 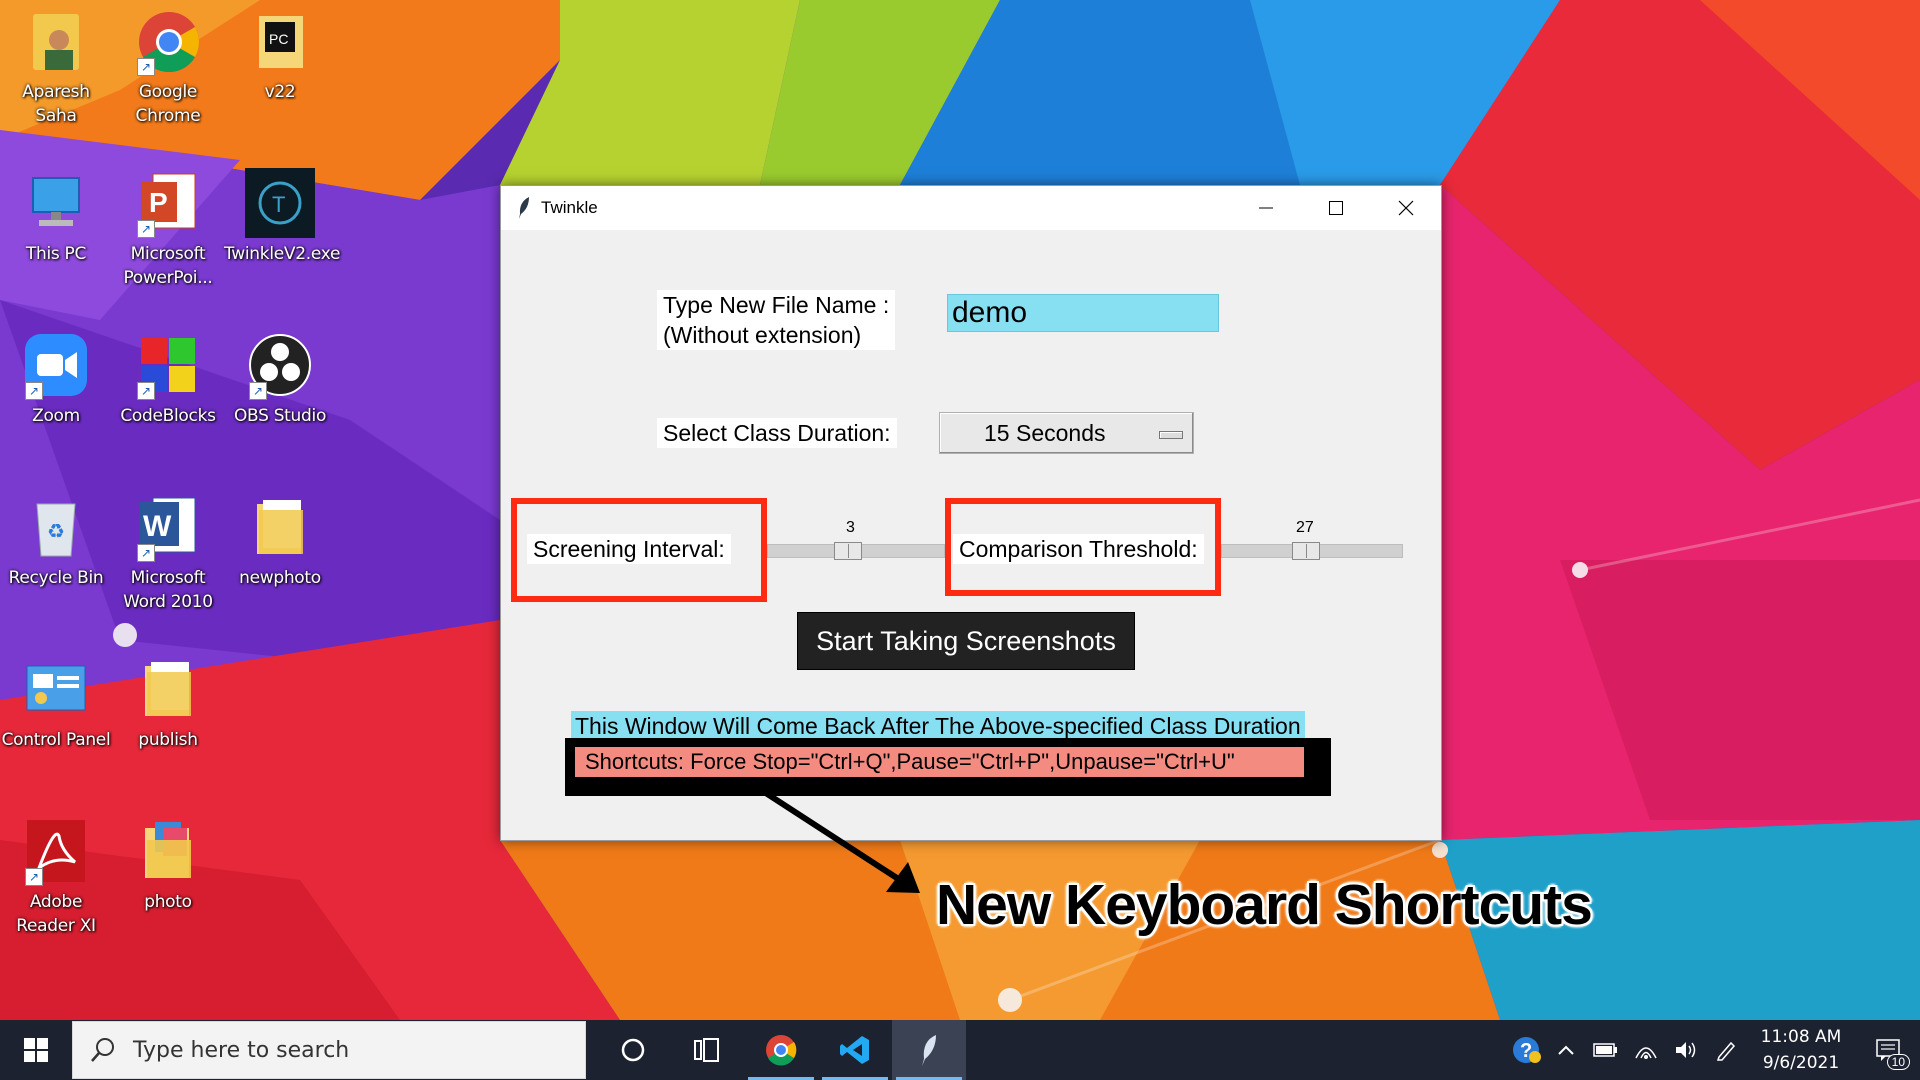 What do you see at coordinates (1264, 905) in the screenshot?
I see `annotation-text: New Keyboard Shortcuts` at bounding box center [1264, 905].